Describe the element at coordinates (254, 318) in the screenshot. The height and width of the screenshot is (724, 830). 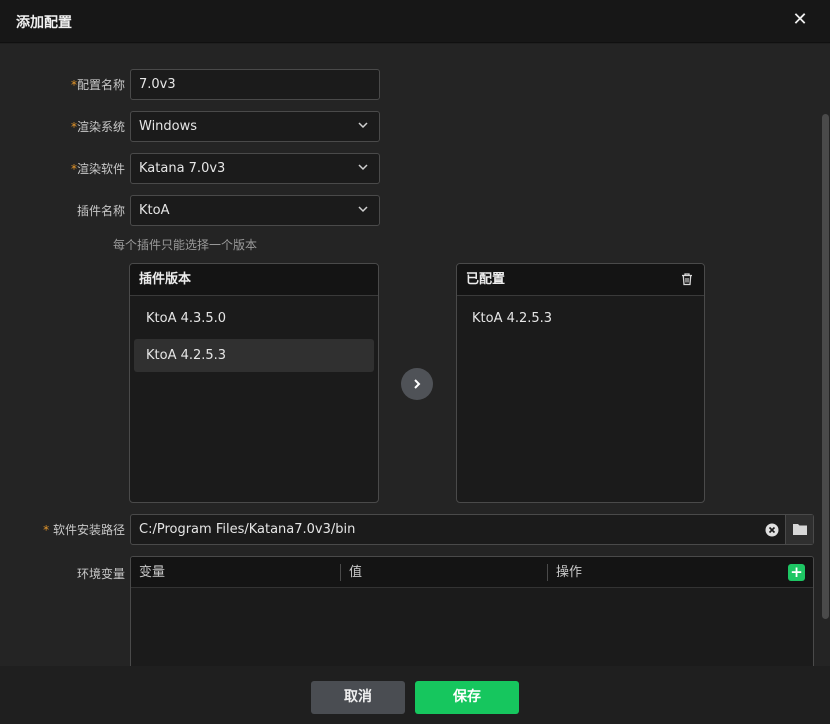
I see `plugin-version-item: KtoA 4.3.5.0` at that location.